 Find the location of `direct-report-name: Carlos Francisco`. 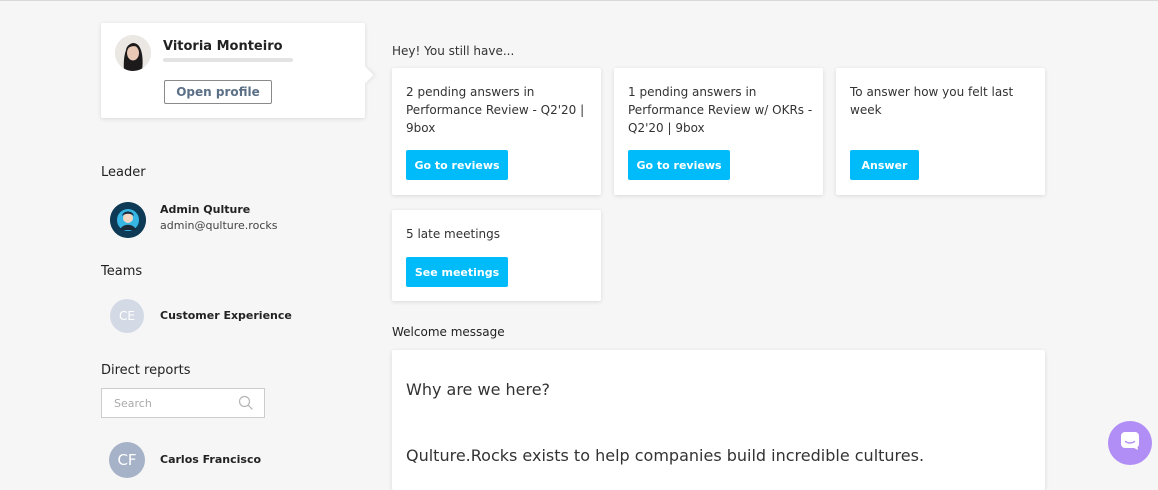

direct-report-name: Carlos Francisco is located at coordinates (210, 459).